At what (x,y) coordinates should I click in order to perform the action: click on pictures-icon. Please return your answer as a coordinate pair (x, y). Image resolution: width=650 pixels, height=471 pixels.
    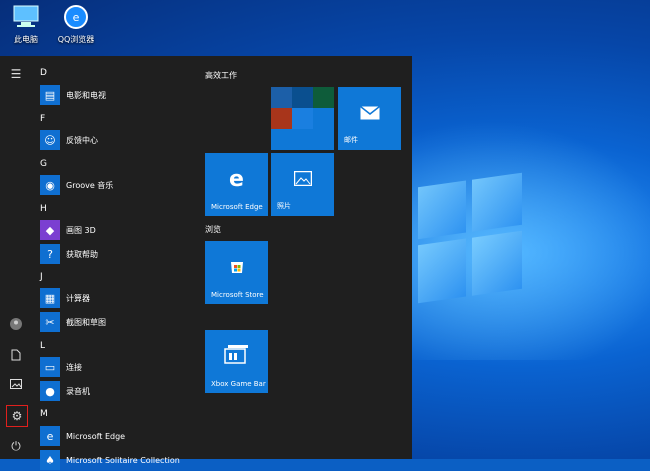
    Looking at the image, I should click on (16, 384).